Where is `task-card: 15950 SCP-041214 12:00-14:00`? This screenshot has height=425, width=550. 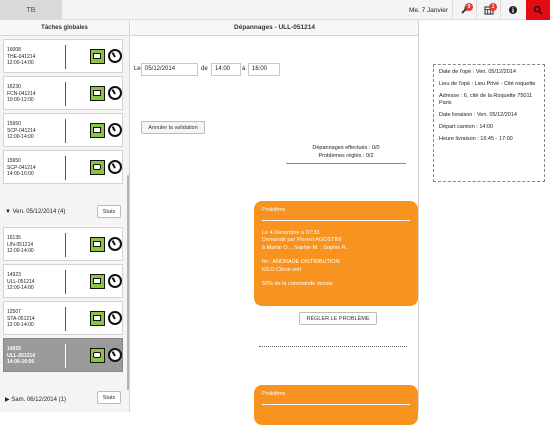 task-card: 15950 SCP-041214 12:00-14:00 is located at coordinates (63, 130).